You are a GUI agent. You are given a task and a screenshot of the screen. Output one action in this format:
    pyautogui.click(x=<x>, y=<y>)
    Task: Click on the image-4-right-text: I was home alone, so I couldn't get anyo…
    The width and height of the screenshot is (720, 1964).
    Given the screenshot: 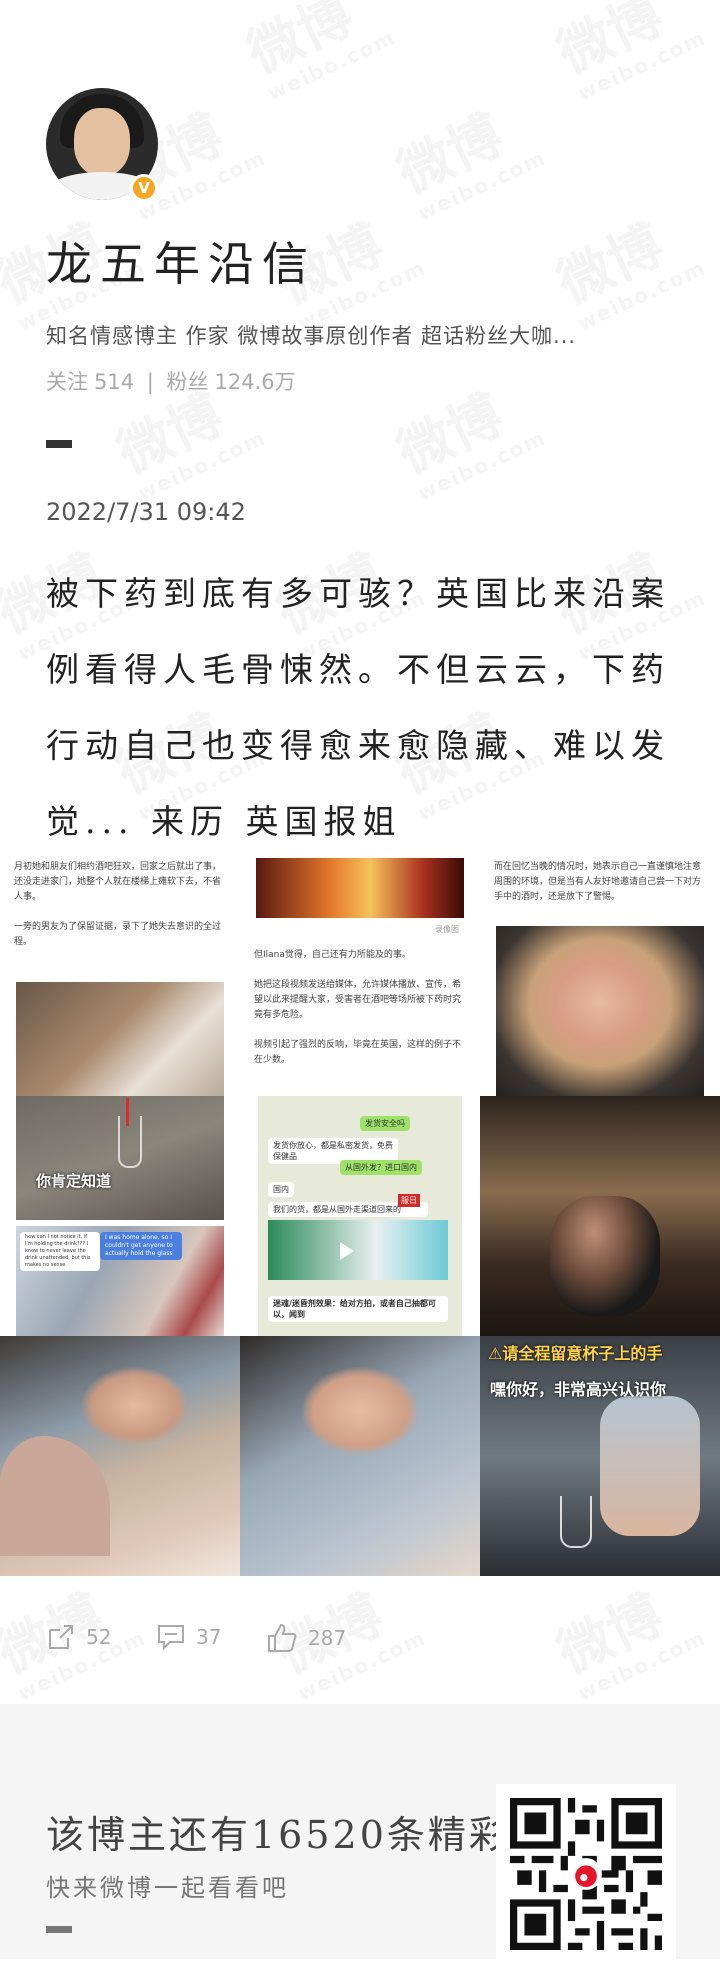 What is the action you would take?
    pyautogui.click(x=141, y=1246)
    